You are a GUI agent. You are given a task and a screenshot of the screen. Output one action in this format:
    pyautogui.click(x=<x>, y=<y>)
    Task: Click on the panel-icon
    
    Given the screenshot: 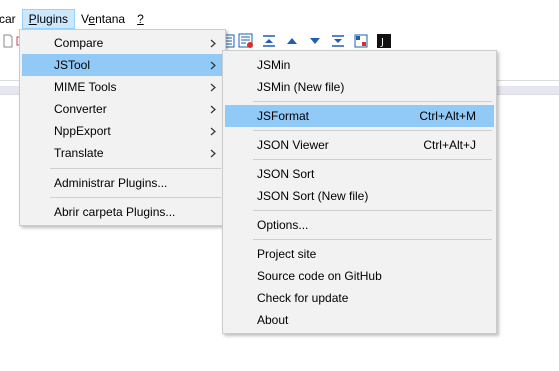 What is the action you would take?
    pyautogui.click(x=361, y=41)
    